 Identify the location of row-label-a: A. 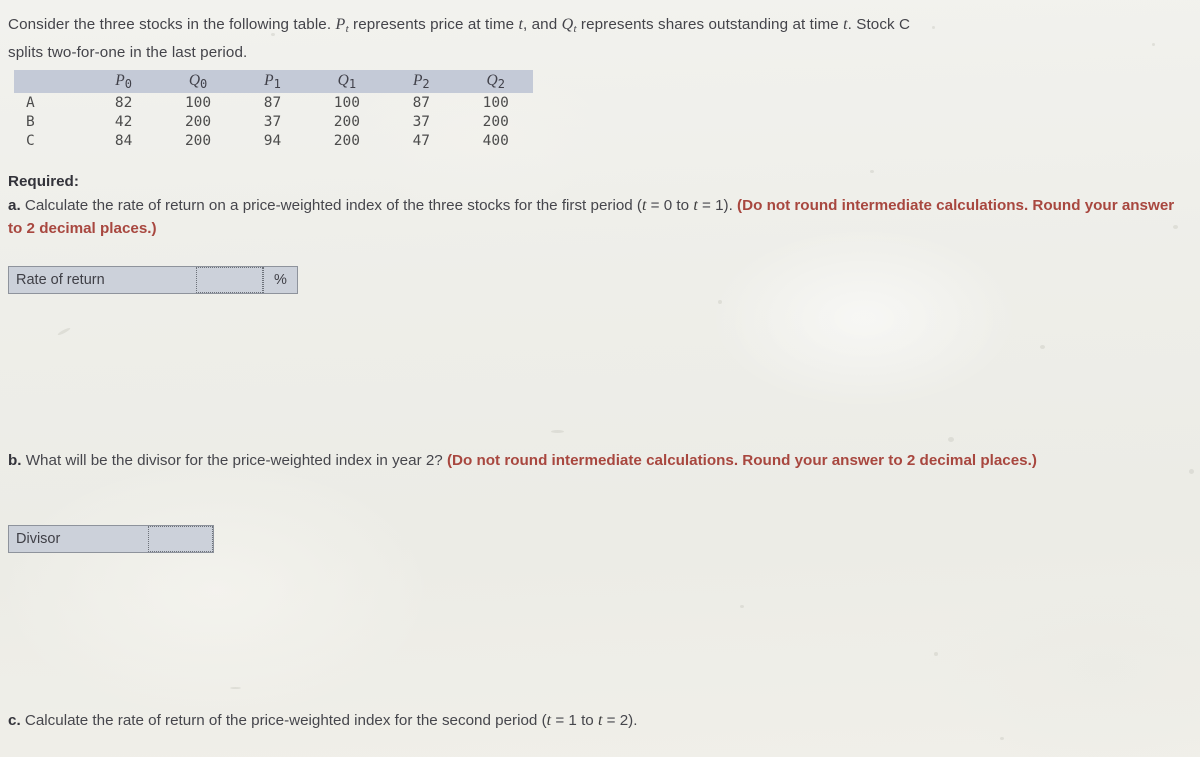
(30, 102).